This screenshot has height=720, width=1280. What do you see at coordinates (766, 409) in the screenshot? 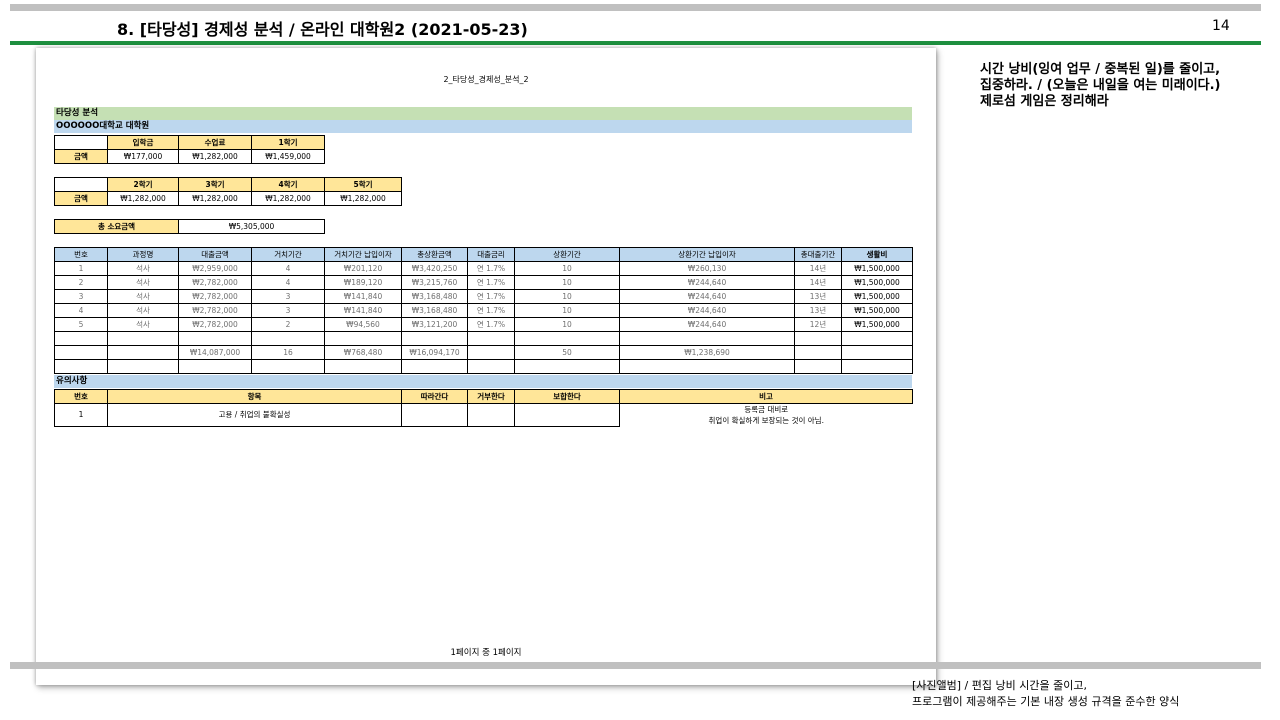
I see `remarks-line: 등록금 대비로` at bounding box center [766, 409].